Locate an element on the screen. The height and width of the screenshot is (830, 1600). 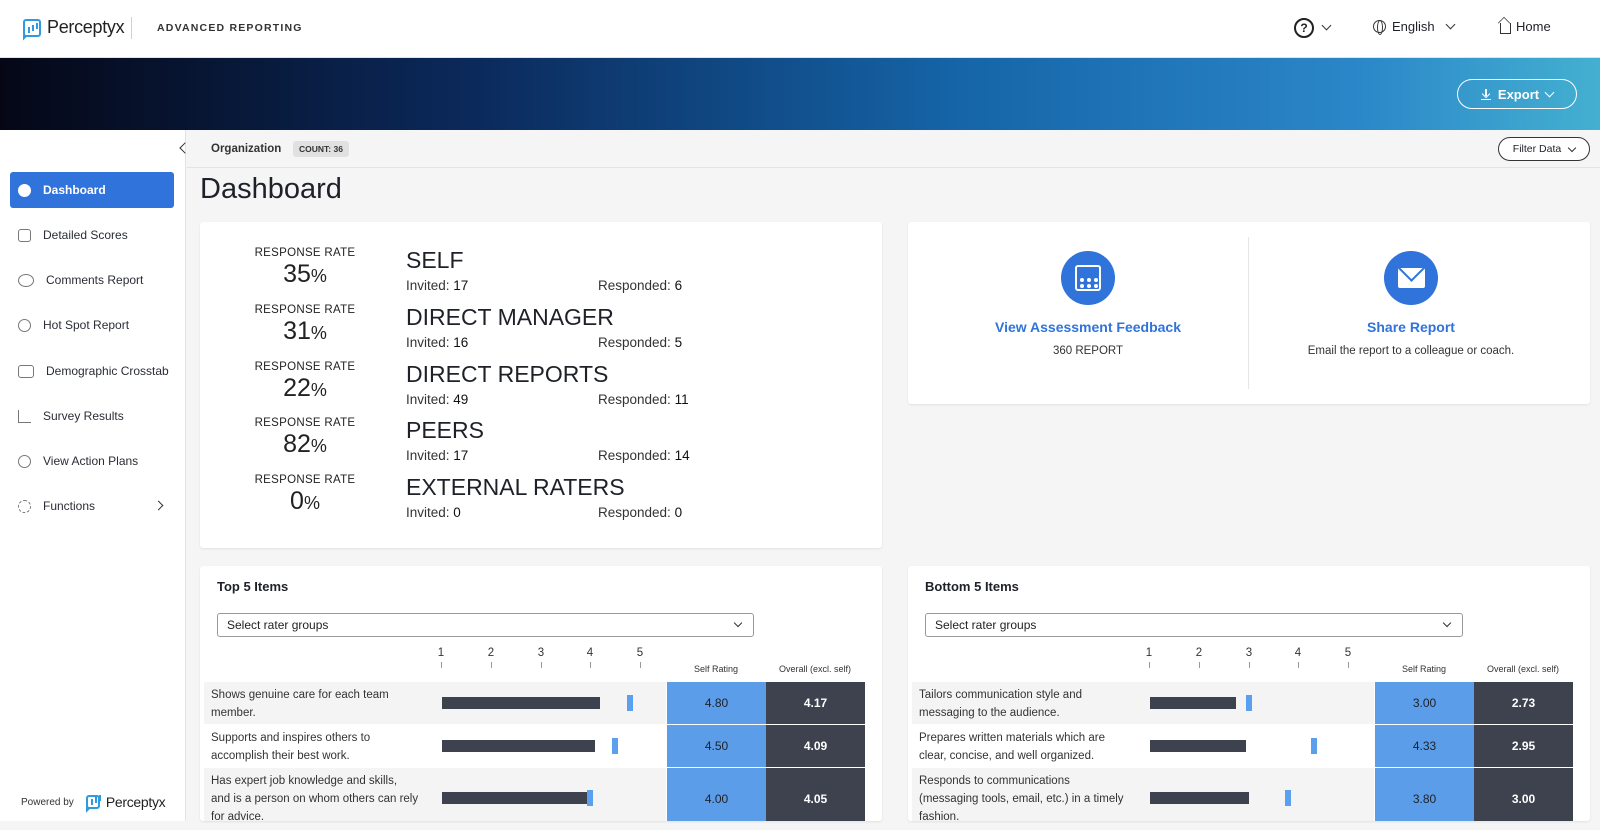
sidebar-item-survey-results: Survey Results is located at coordinates (92, 416).